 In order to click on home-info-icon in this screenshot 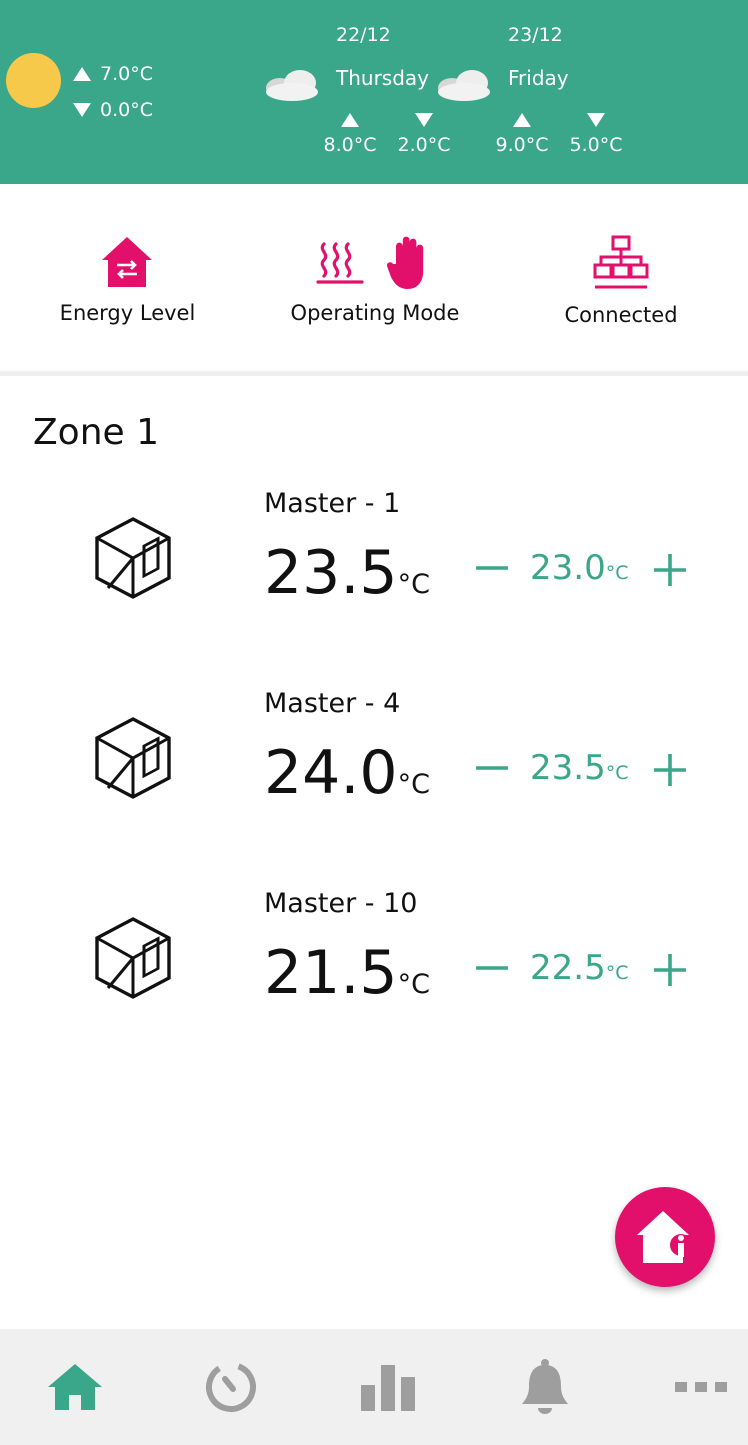, I will do `click(664, 1237)`.